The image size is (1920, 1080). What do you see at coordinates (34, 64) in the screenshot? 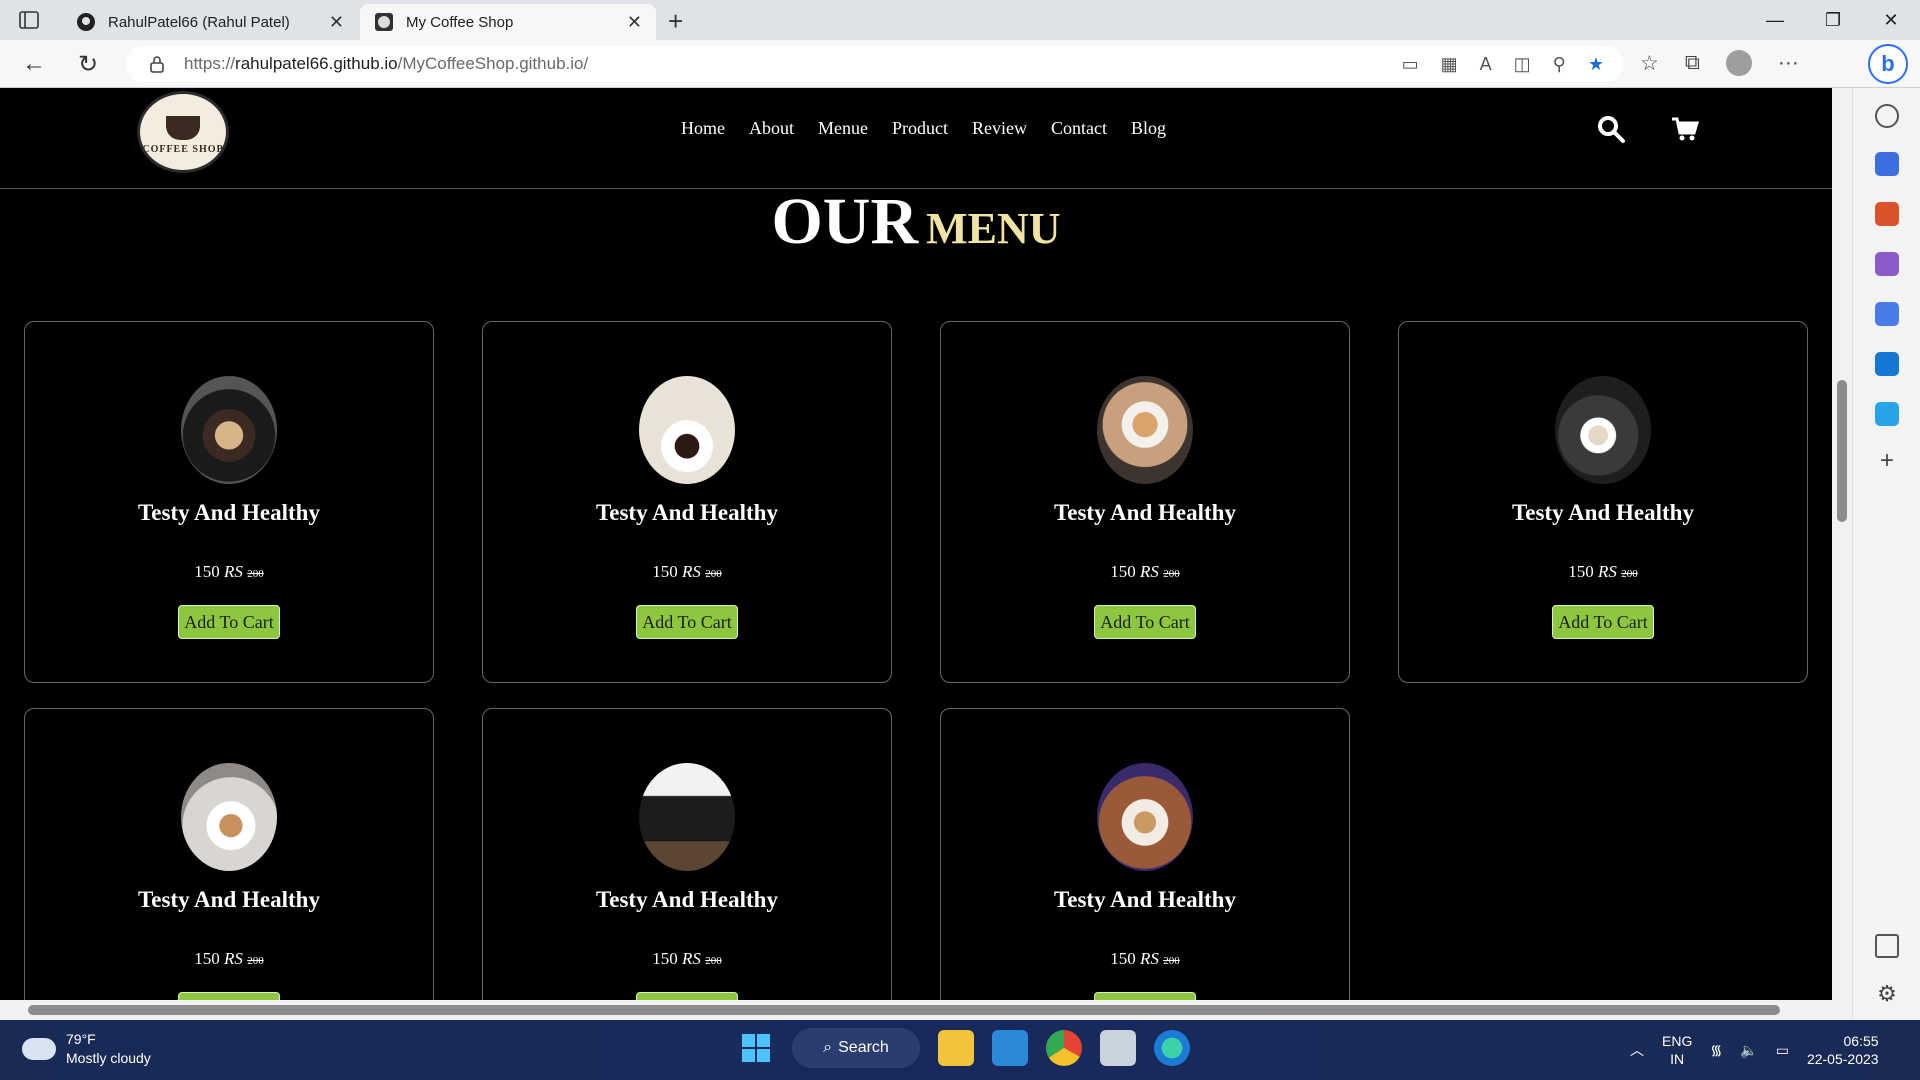
I see `back-icon: ←` at bounding box center [34, 64].